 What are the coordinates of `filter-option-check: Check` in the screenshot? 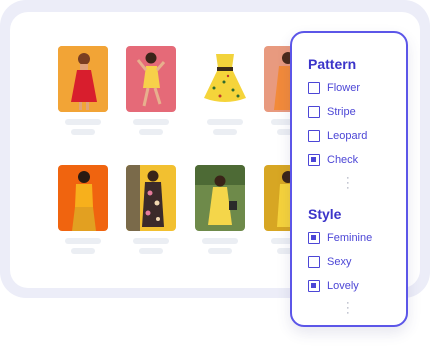 It's located at (333, 160).